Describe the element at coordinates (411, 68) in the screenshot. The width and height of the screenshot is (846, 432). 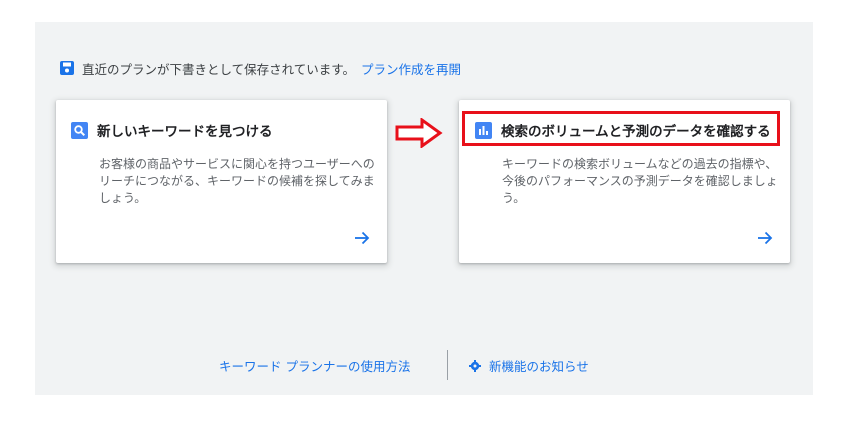
I see `resume-plan-link: プラン作成を再開` at that location.